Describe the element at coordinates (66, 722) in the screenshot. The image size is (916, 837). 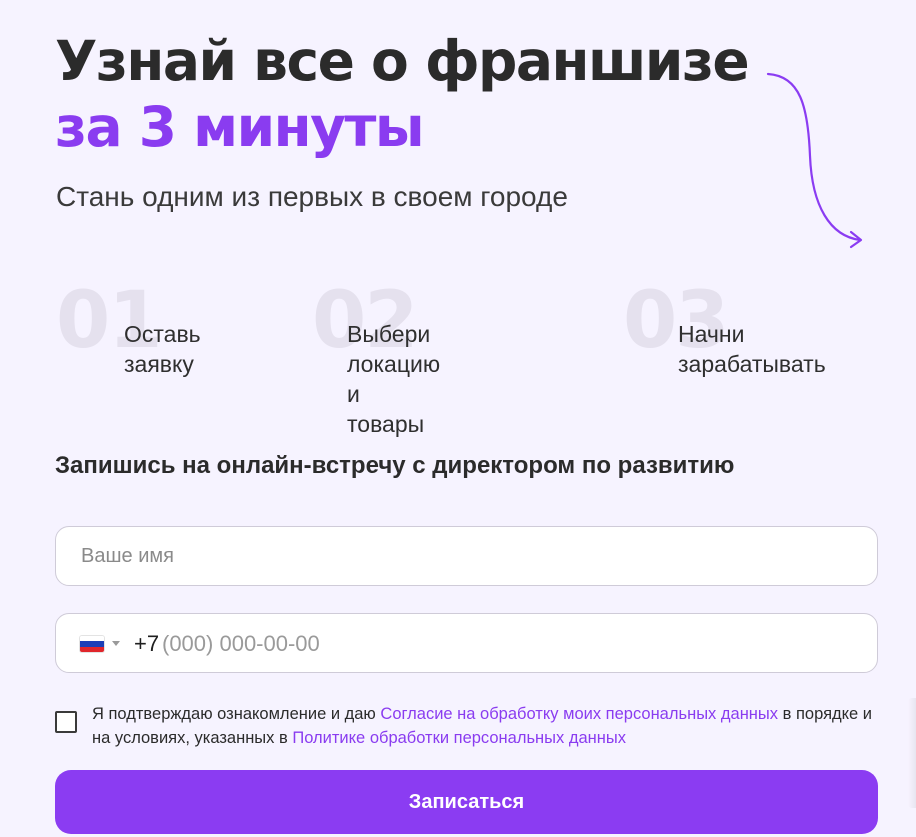
I see `consent-checkbox` at that location.